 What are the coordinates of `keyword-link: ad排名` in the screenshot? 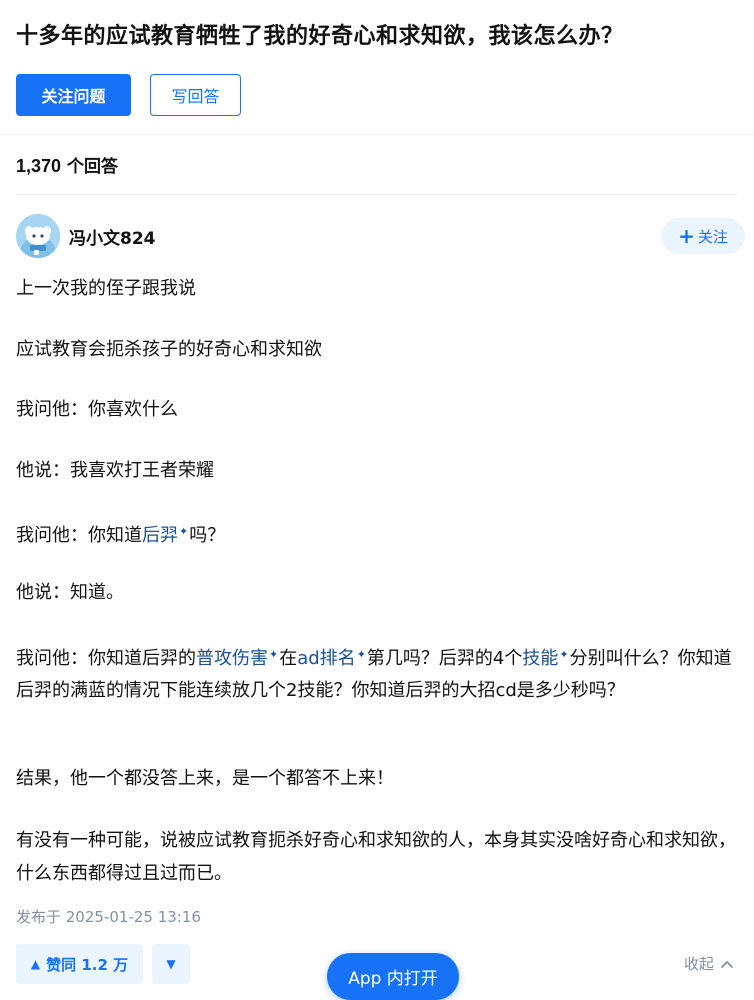 It's located at (326, 658).